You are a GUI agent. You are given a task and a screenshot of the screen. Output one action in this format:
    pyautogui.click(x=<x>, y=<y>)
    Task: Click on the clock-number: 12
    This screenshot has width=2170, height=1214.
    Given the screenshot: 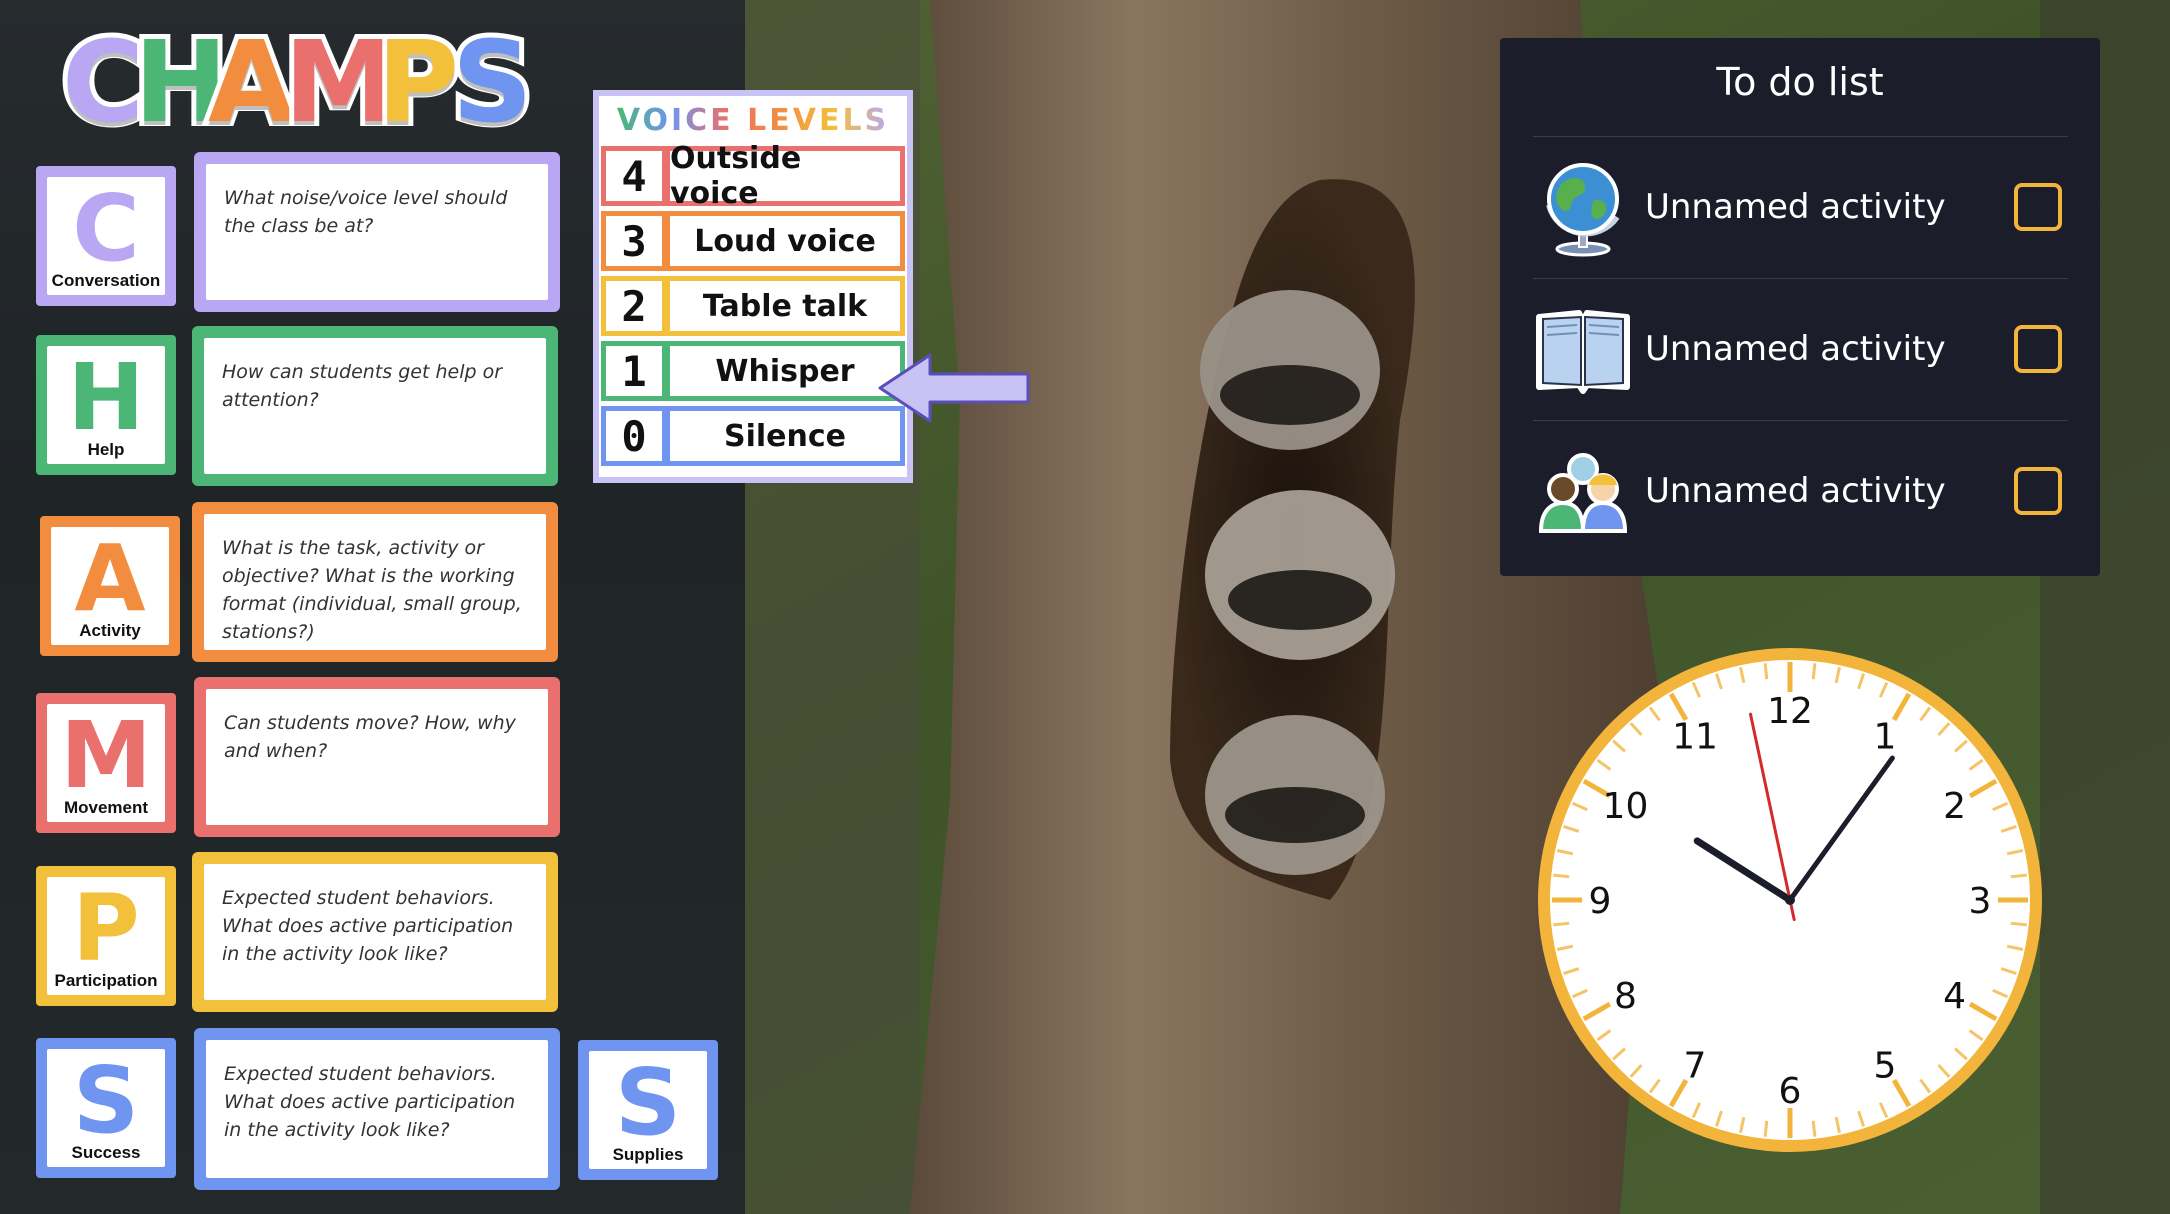 What is the action you would take?
    pyautogui.click(x=1790, y=711)
    